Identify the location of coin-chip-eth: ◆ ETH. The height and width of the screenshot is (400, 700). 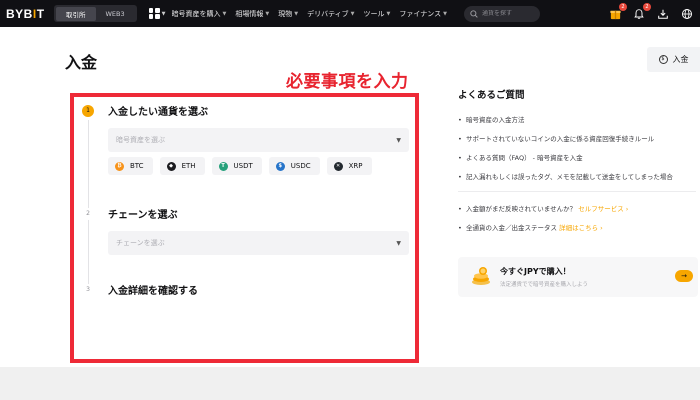
(182, 166).